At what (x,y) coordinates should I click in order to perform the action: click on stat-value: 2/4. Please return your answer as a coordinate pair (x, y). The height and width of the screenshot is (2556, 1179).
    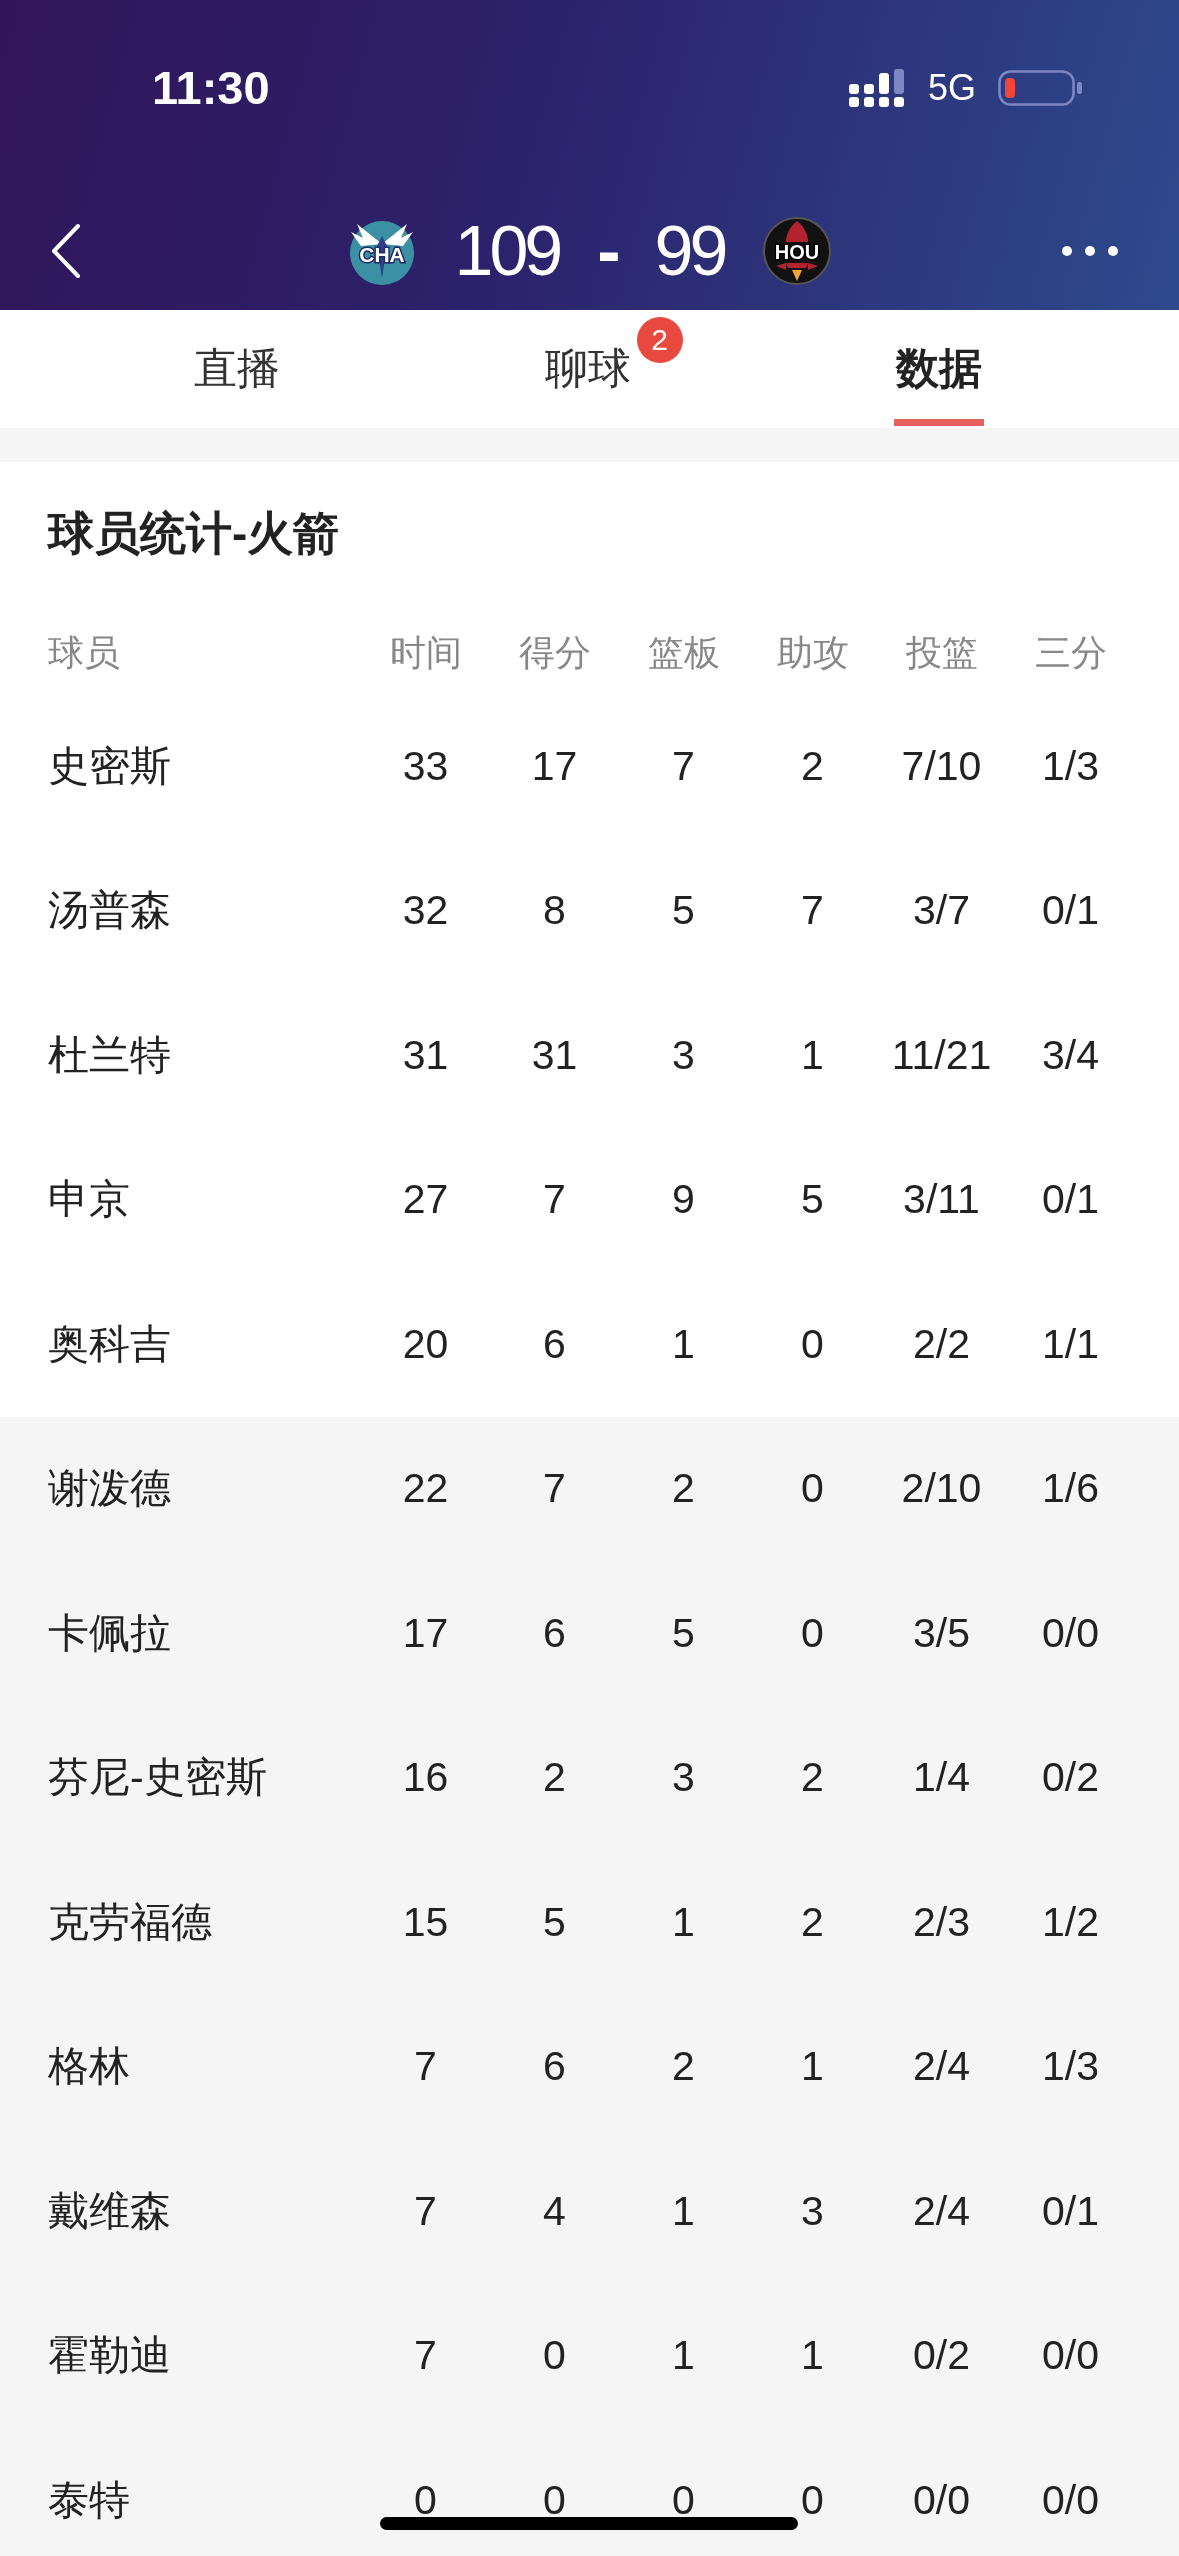
    Looking at the image, I should click on (941, 2067).